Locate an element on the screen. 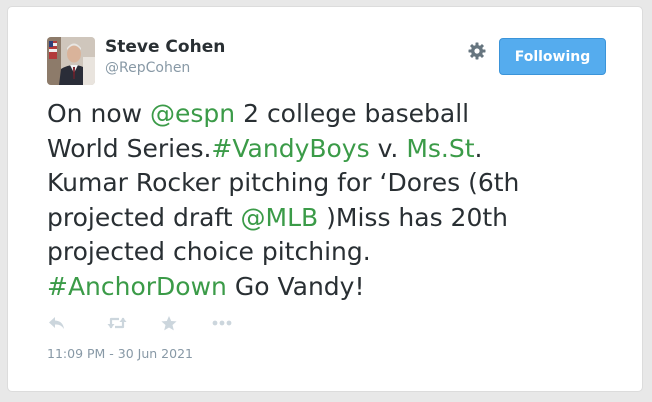 The width and height of the screenshot is (652, 402). tweet-text-segment: v. is located at coordinates (388, 148).